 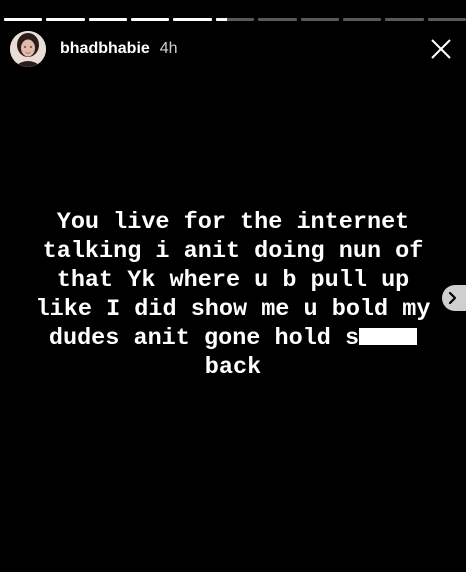 I want to click on story-progress-bar, so click(x=235, y=19).